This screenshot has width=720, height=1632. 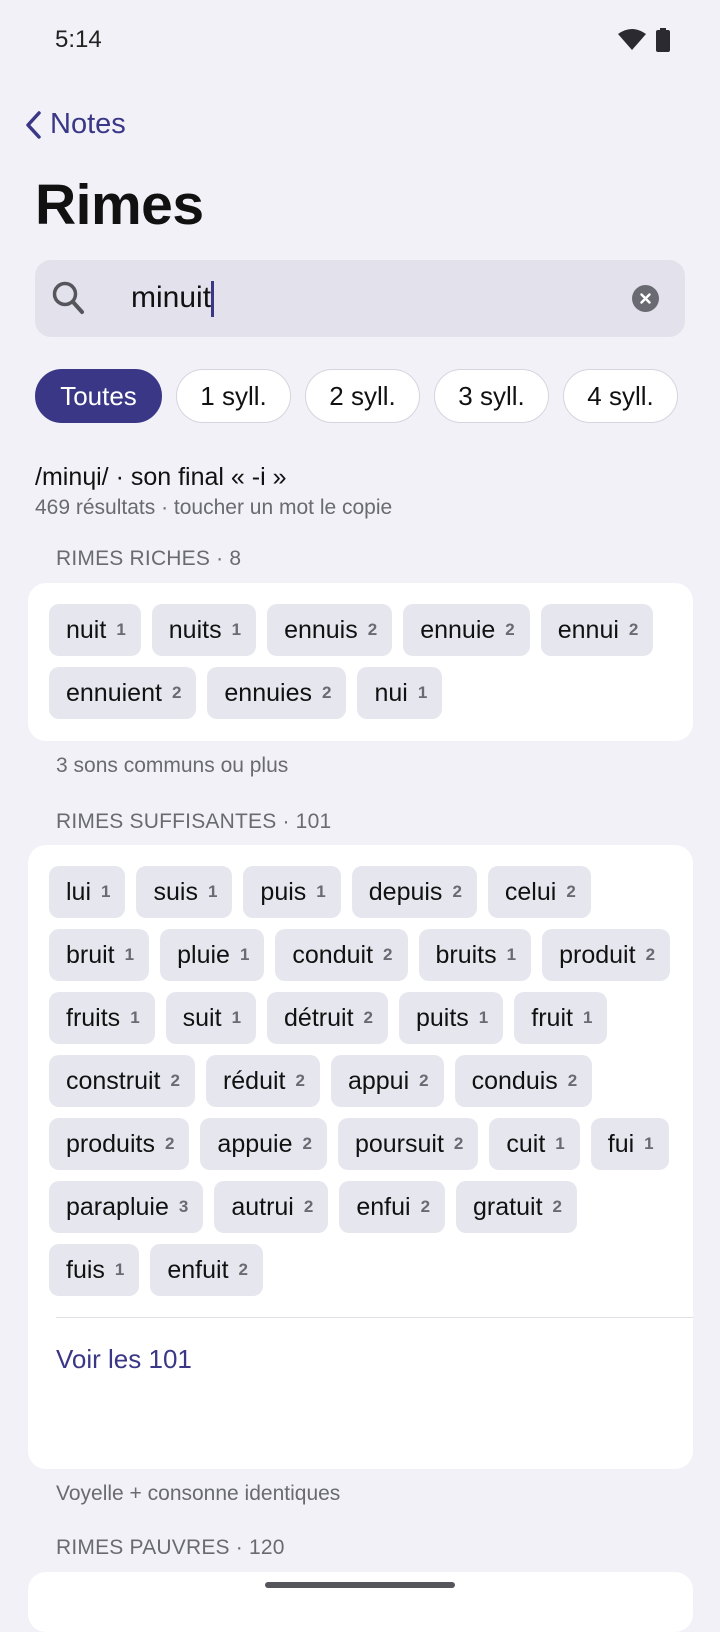 I want to click on rhyme-word: suis, so click(x=175, y=891).